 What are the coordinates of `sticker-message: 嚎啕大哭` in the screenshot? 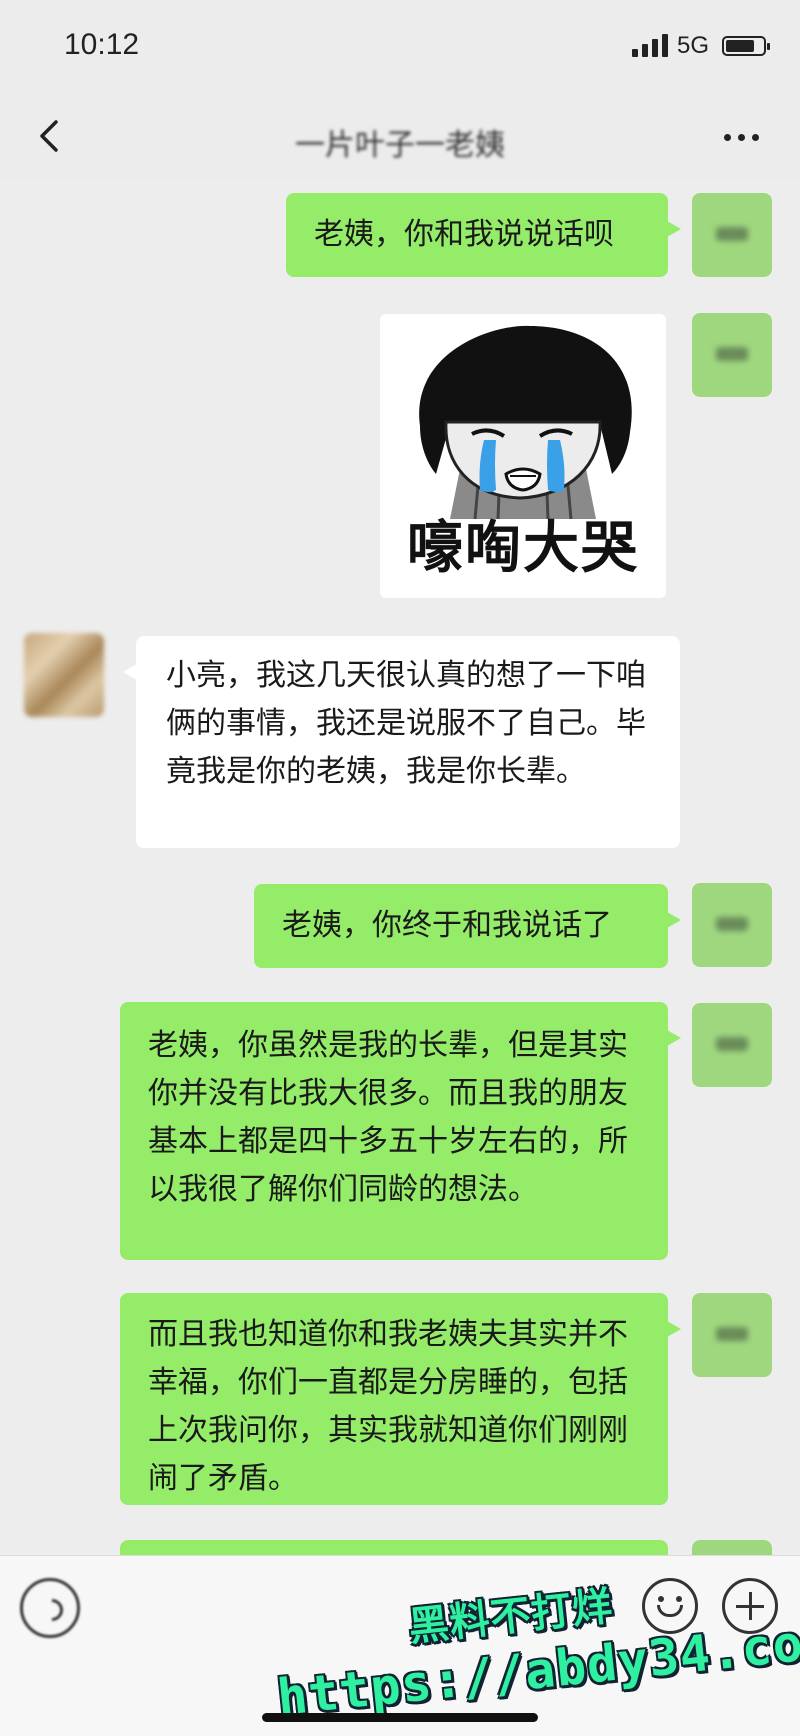 It's located at (523, 456).